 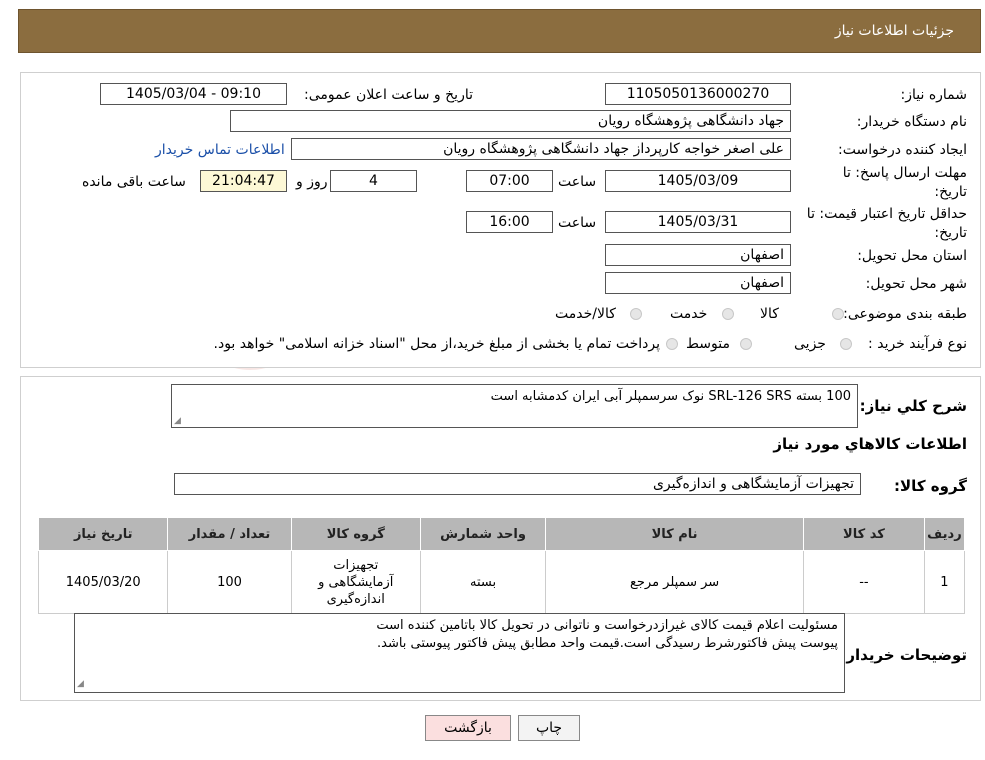 I want to click on deadline-label-2: تاریخ:, so click(x=950, y=192).